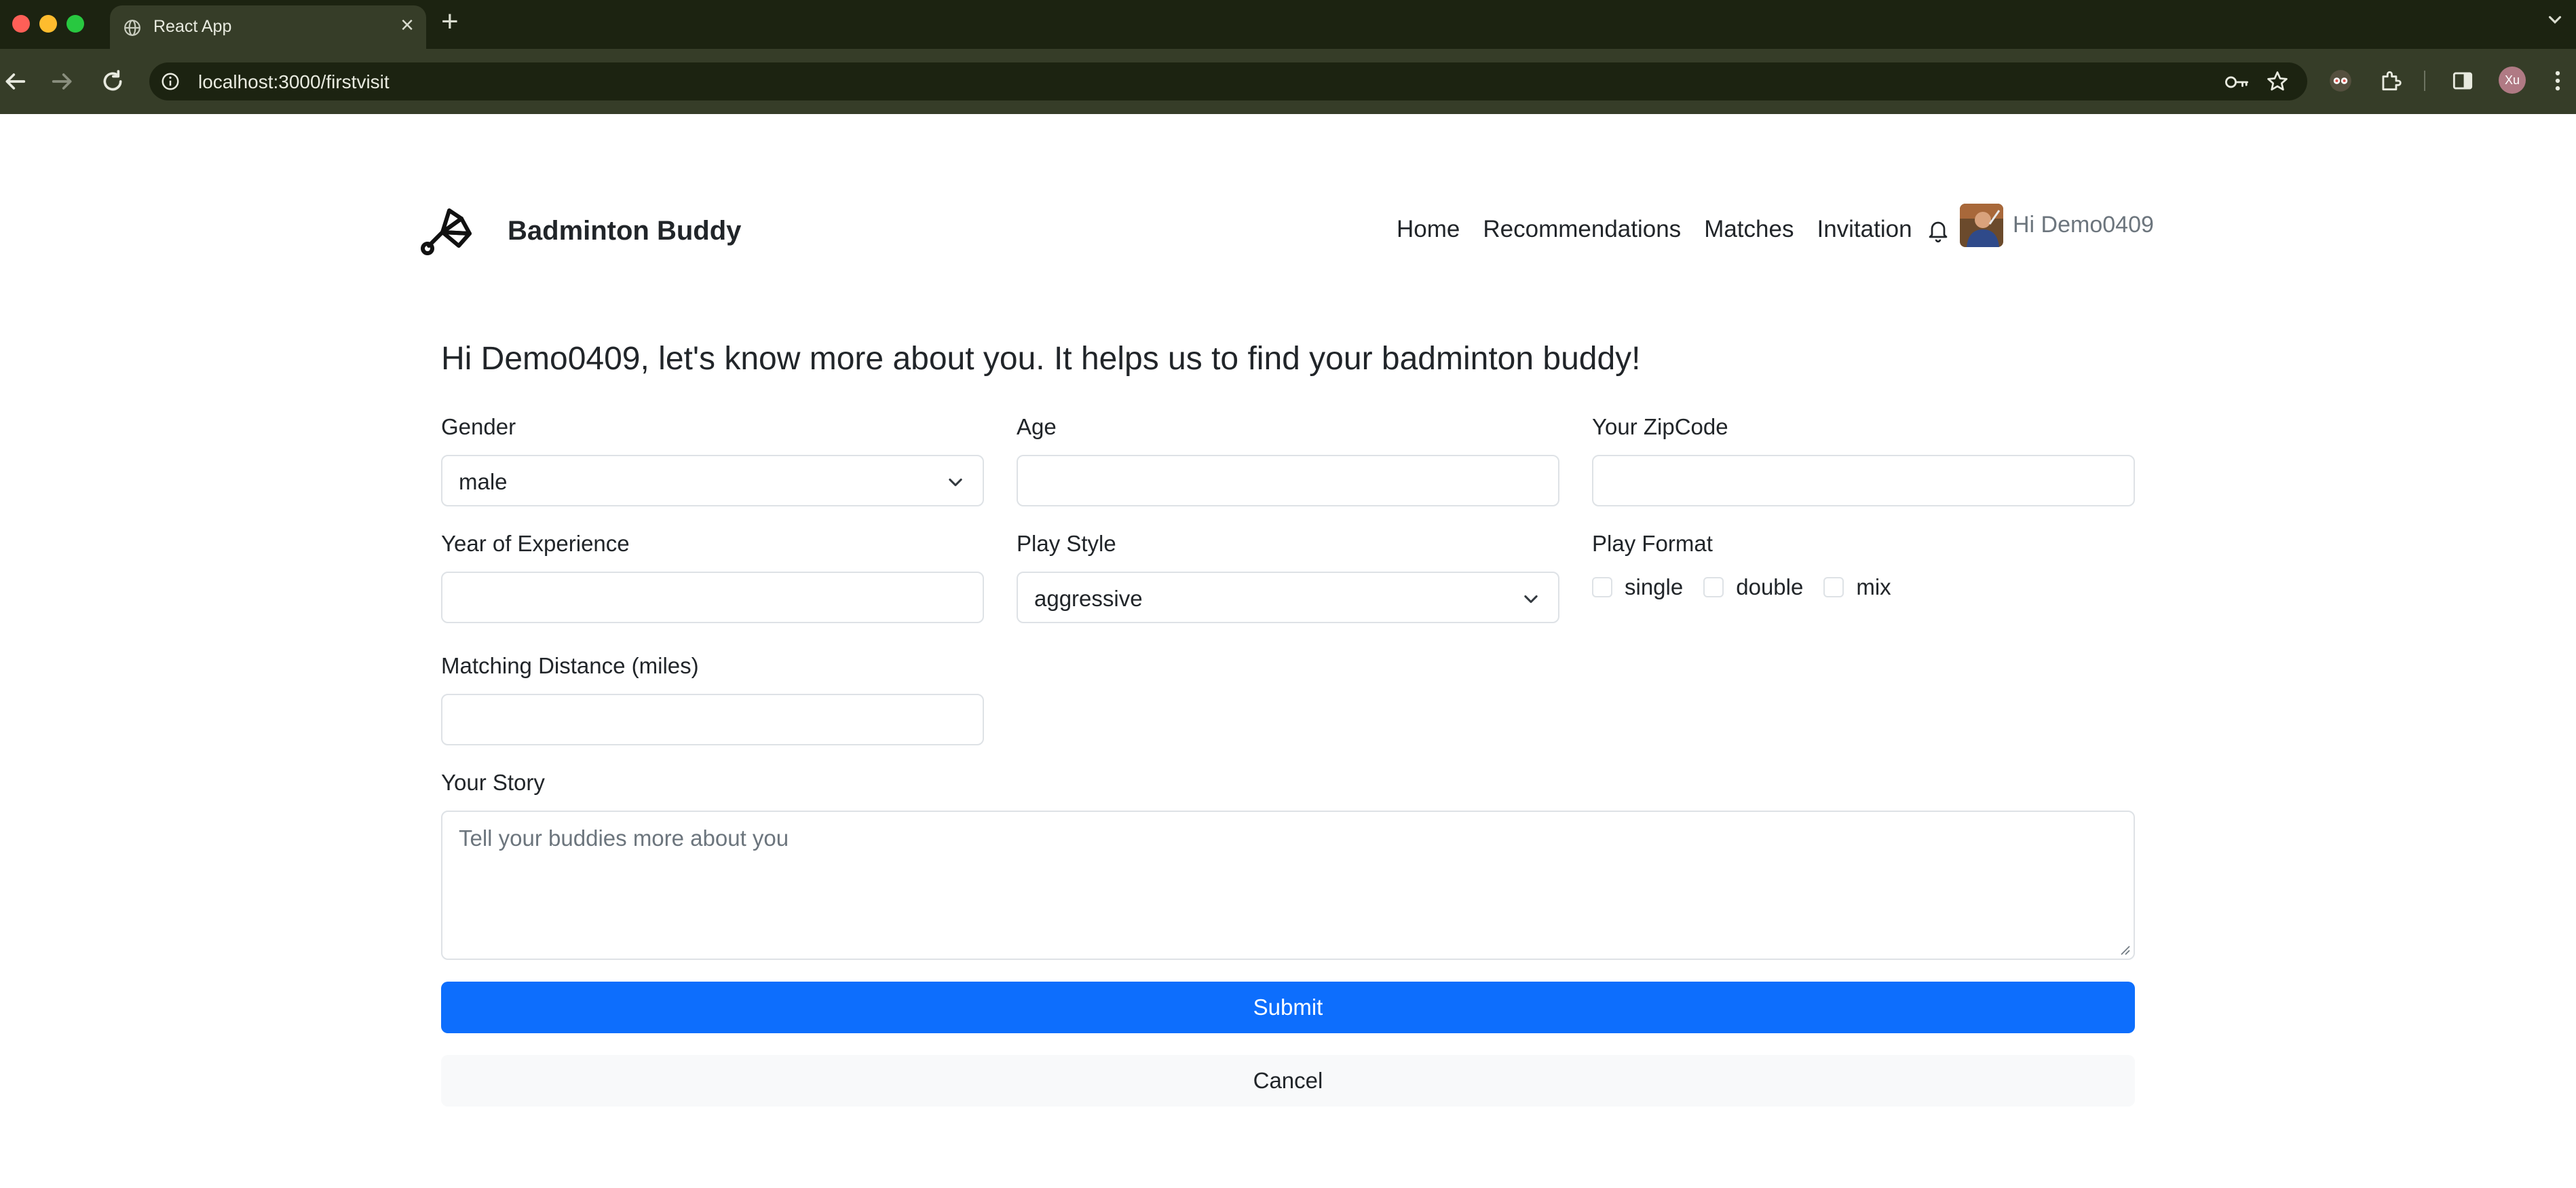  What do you see at coordinates (1713, 587) in the screenshot?
I see `double-checkbox` at bounding box center [1713, 587].